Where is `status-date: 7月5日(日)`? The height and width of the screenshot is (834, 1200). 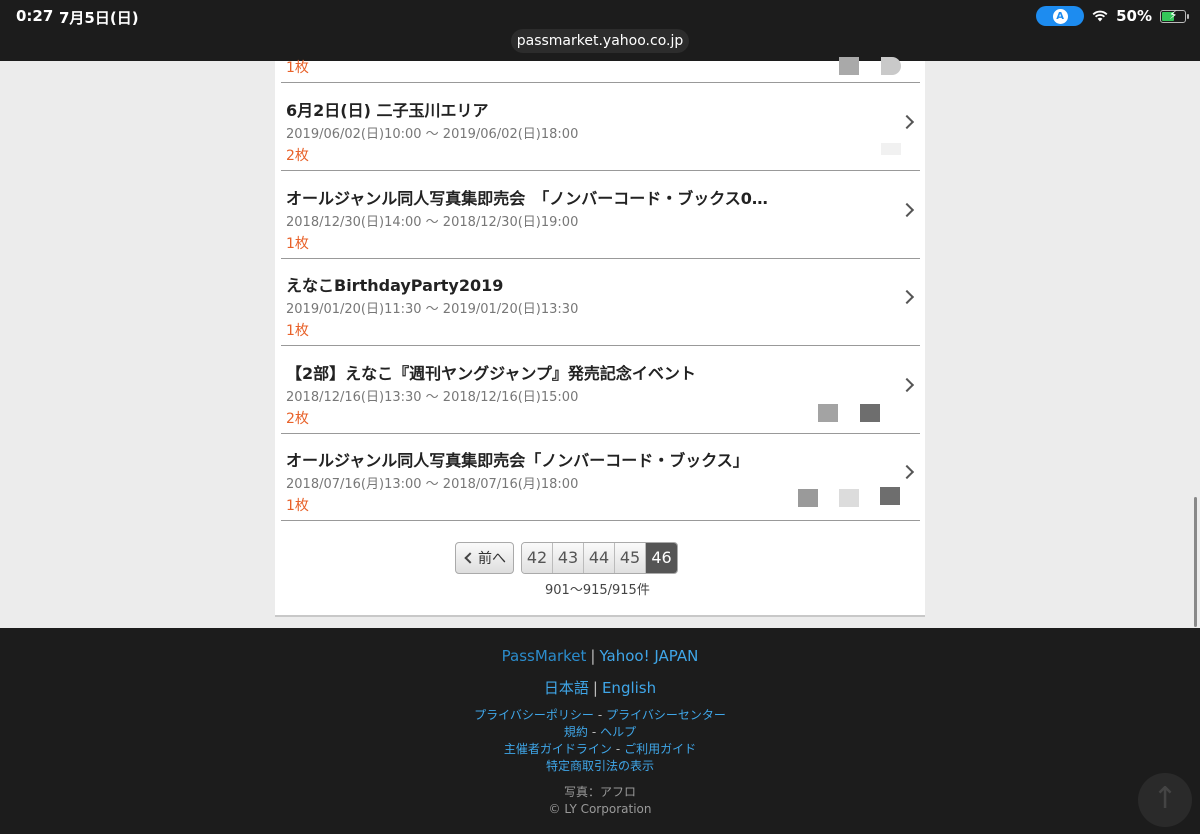 status-date: 7月5日(日) is located at coordinates (99, 18).